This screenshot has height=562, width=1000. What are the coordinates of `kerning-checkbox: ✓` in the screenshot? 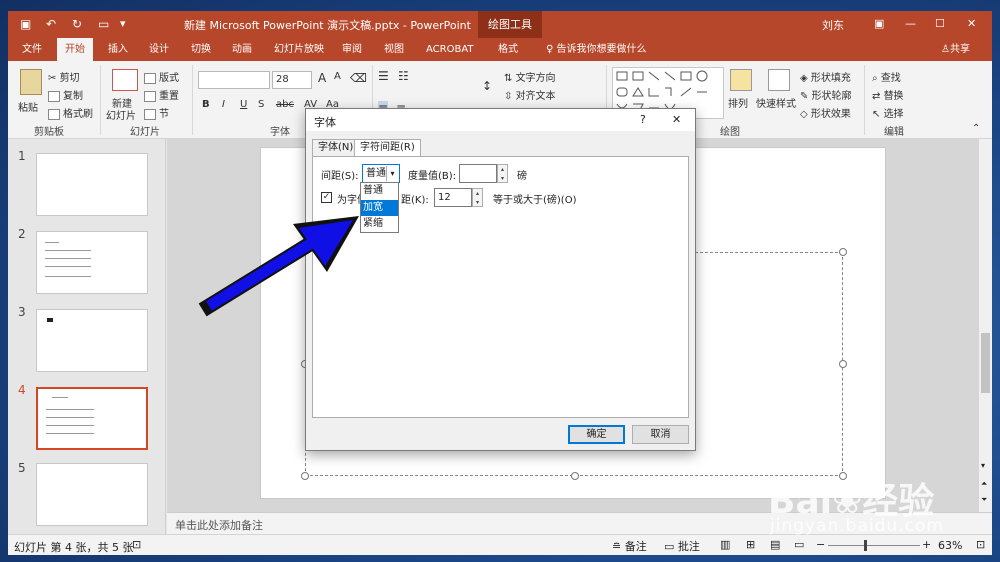 It's located at (326, 197).